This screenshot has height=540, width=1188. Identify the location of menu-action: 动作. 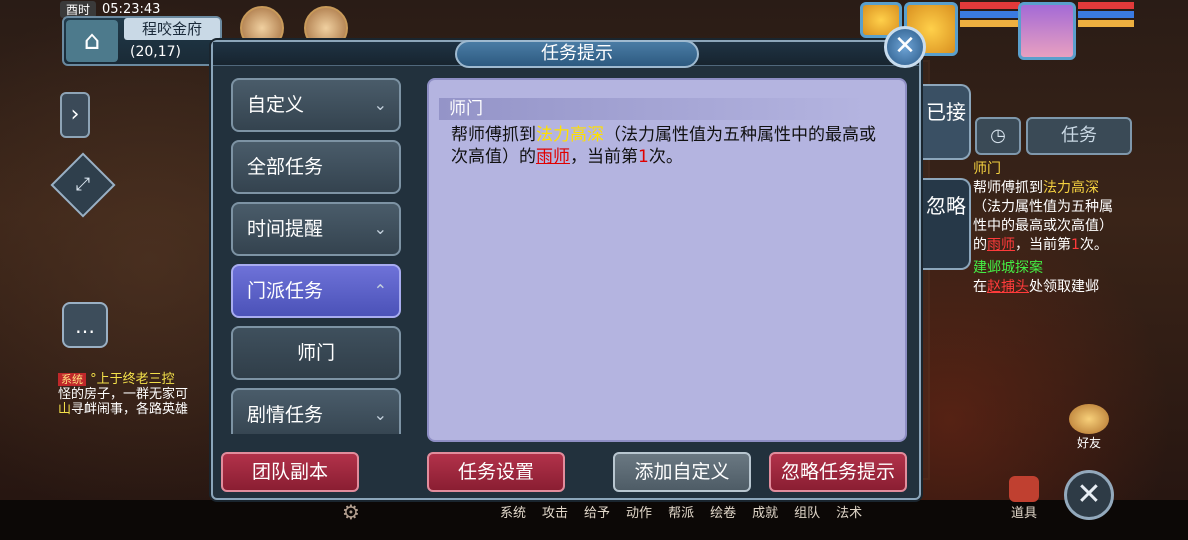
(639, 512).